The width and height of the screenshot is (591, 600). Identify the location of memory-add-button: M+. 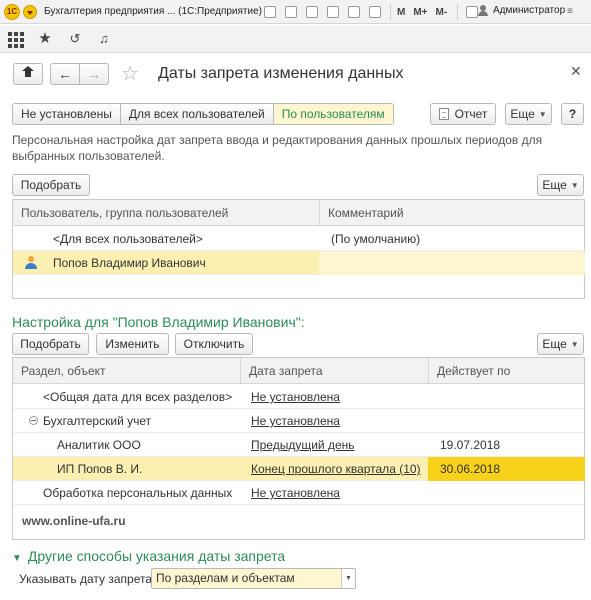
(420, 12).